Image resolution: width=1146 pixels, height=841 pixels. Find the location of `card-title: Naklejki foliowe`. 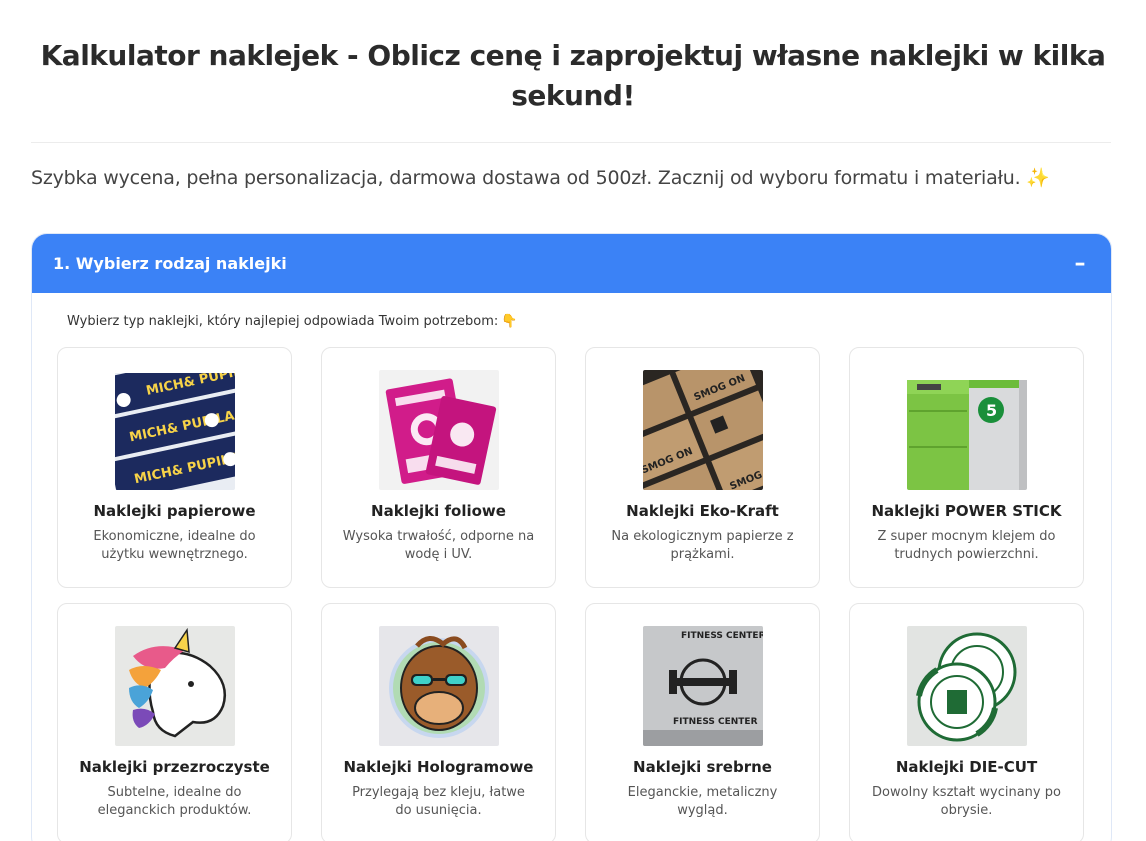

card-title: Naklejki foliowe is located at coordinates (438, 511).